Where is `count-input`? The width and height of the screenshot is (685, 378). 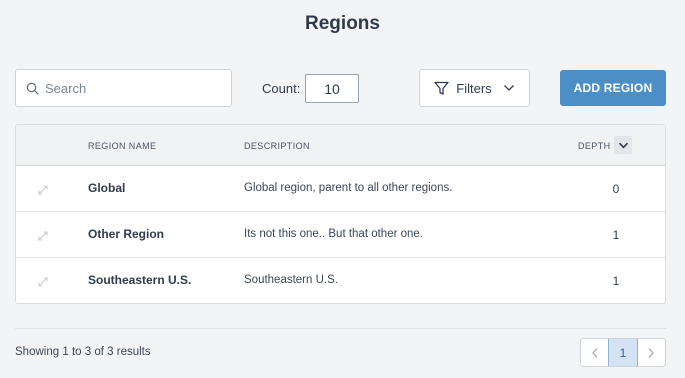
count-input is located at coordinates (332, 88).